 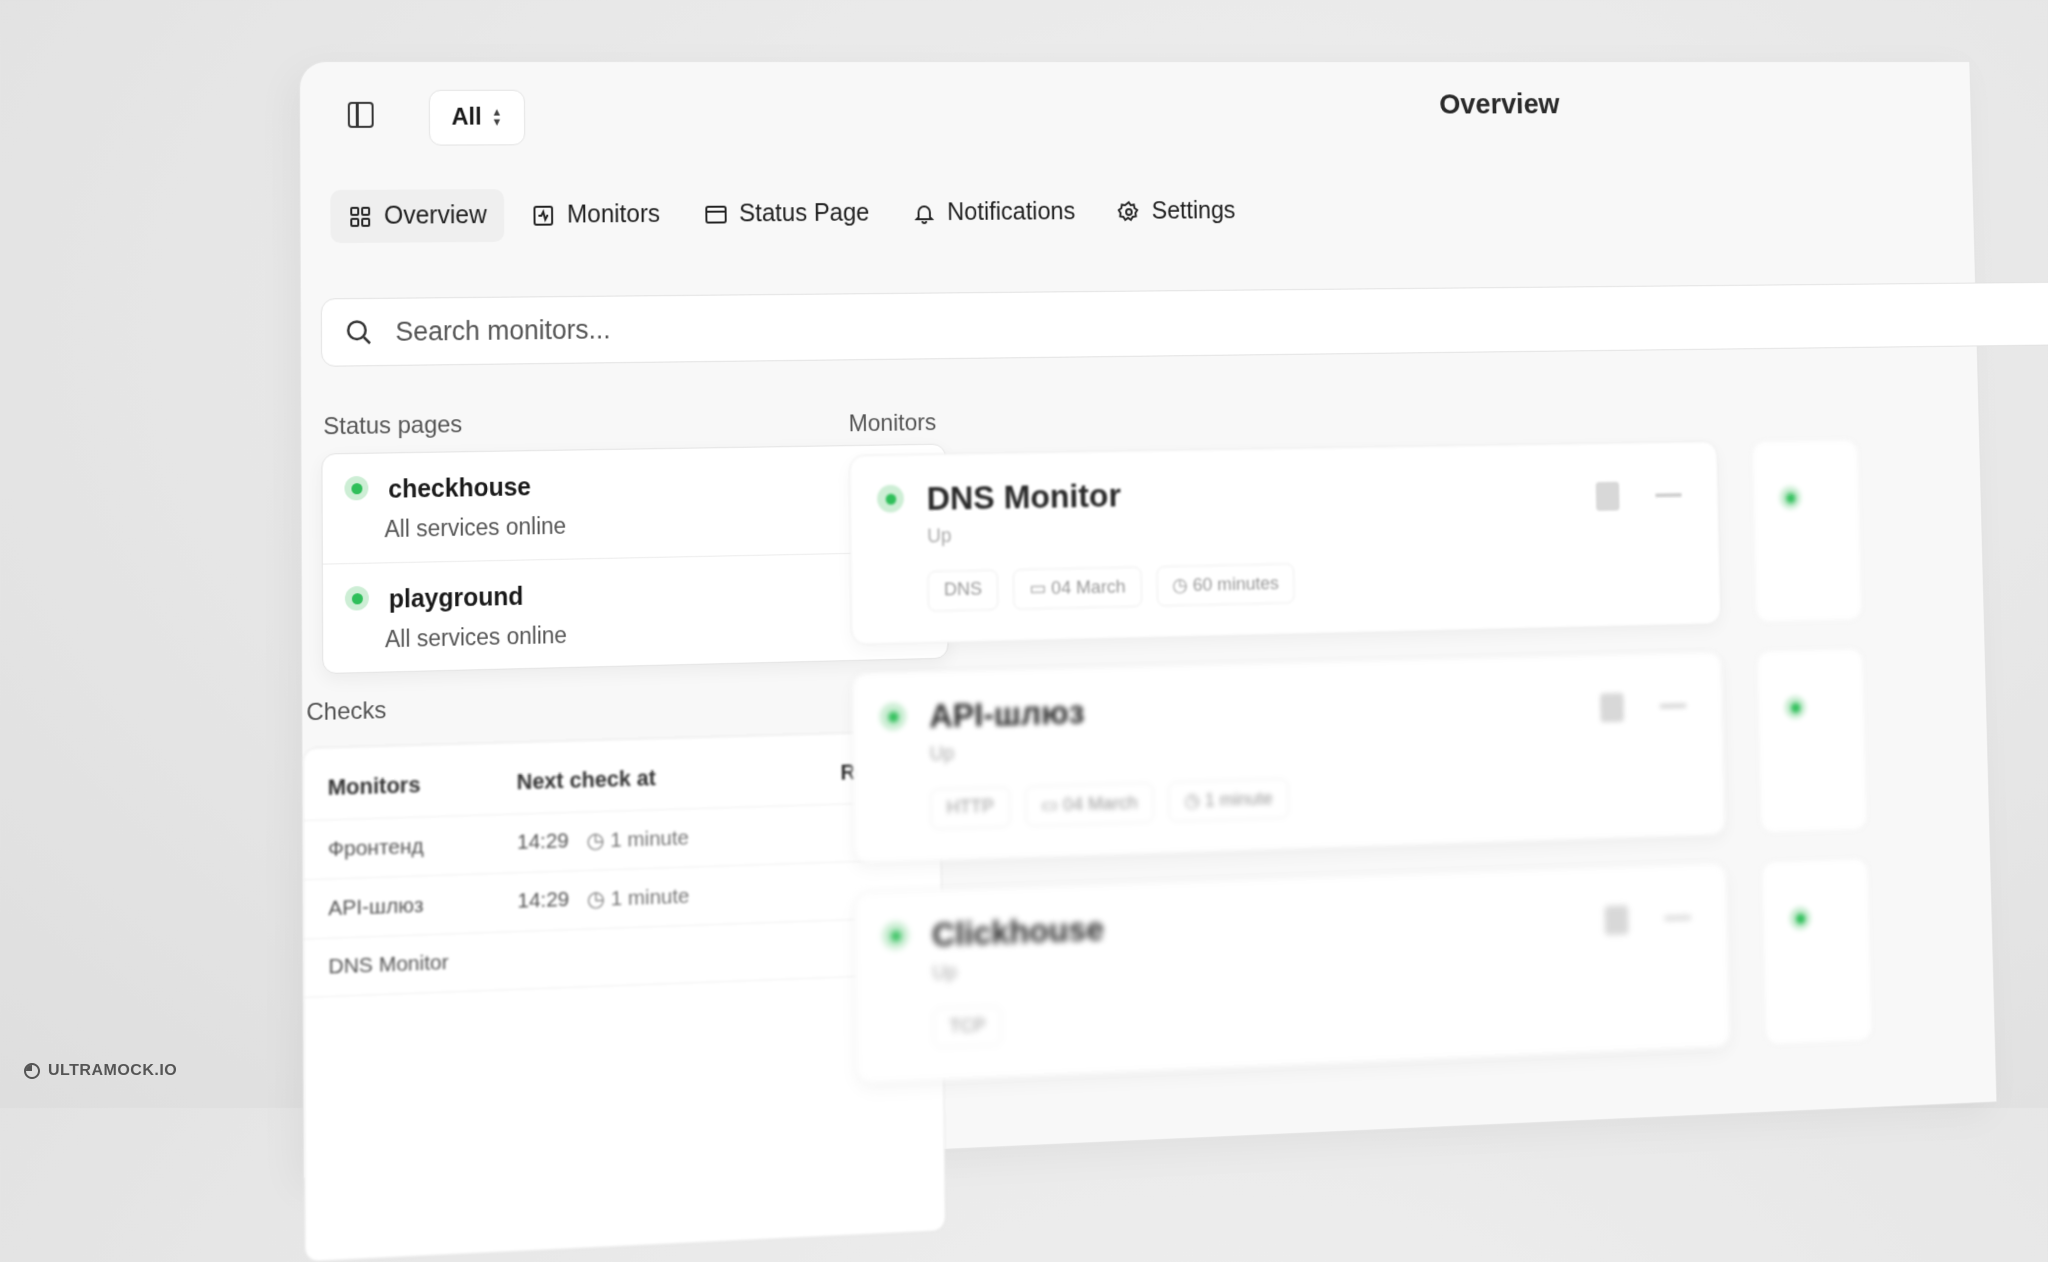 I want to click on scope-select-value: All, so click(x=466, y=117).